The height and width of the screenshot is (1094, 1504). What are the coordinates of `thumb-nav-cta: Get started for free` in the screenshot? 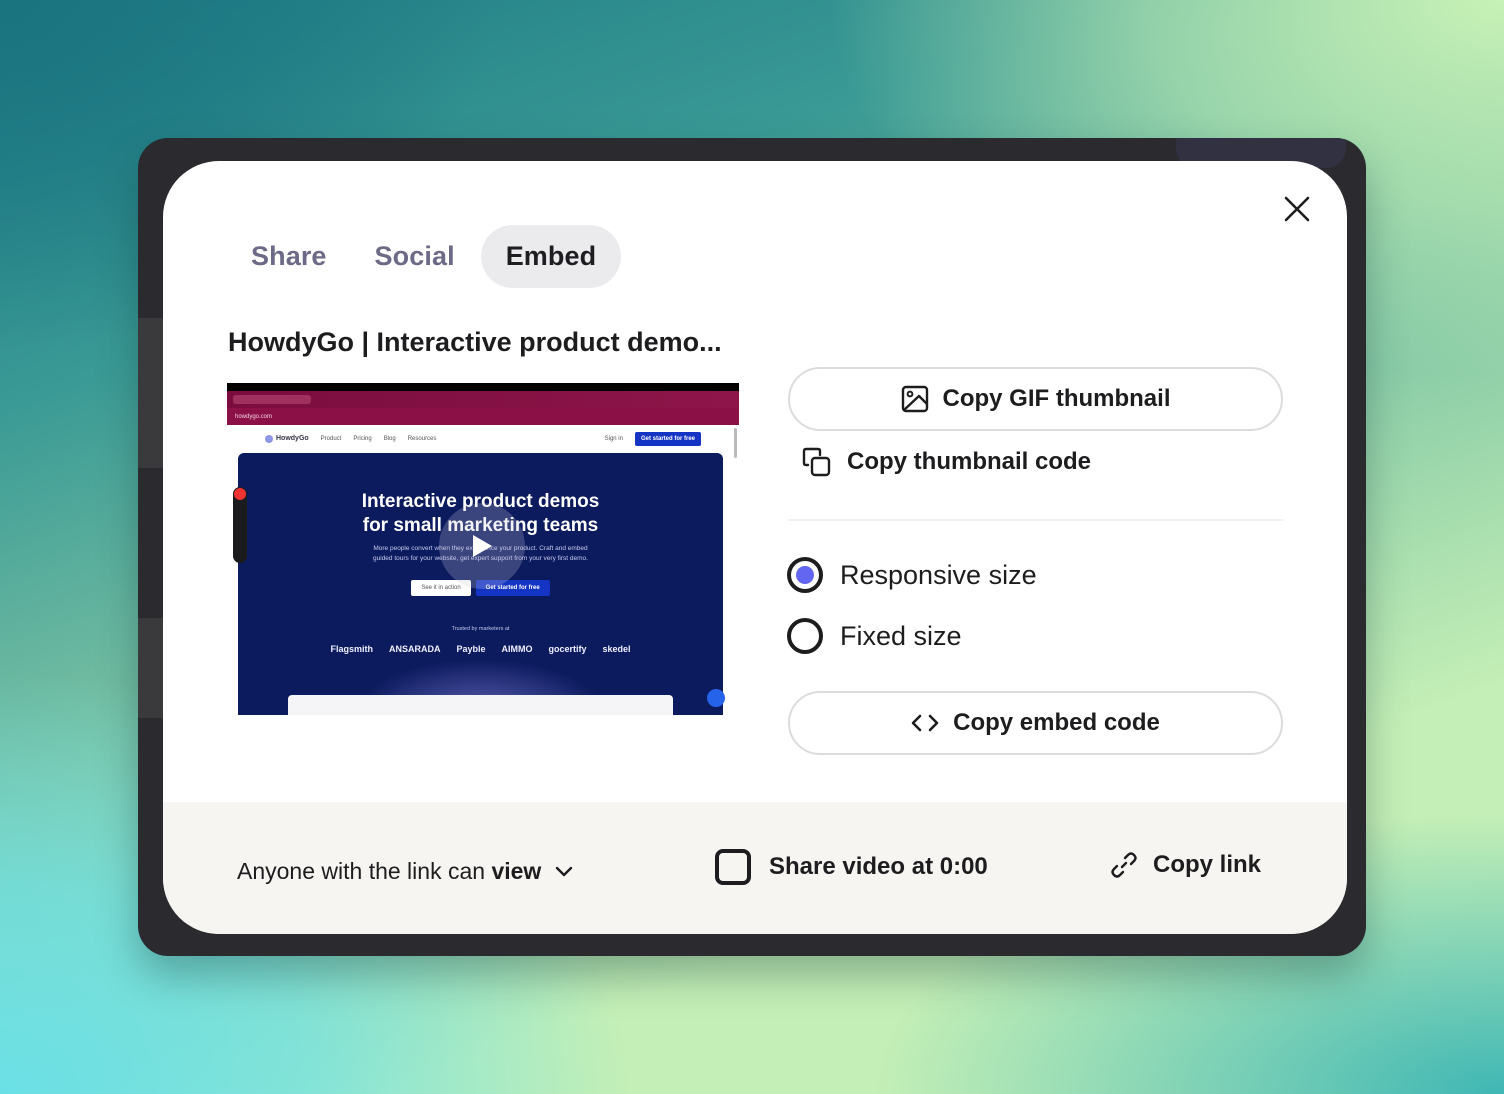 It's located at (667, 438).